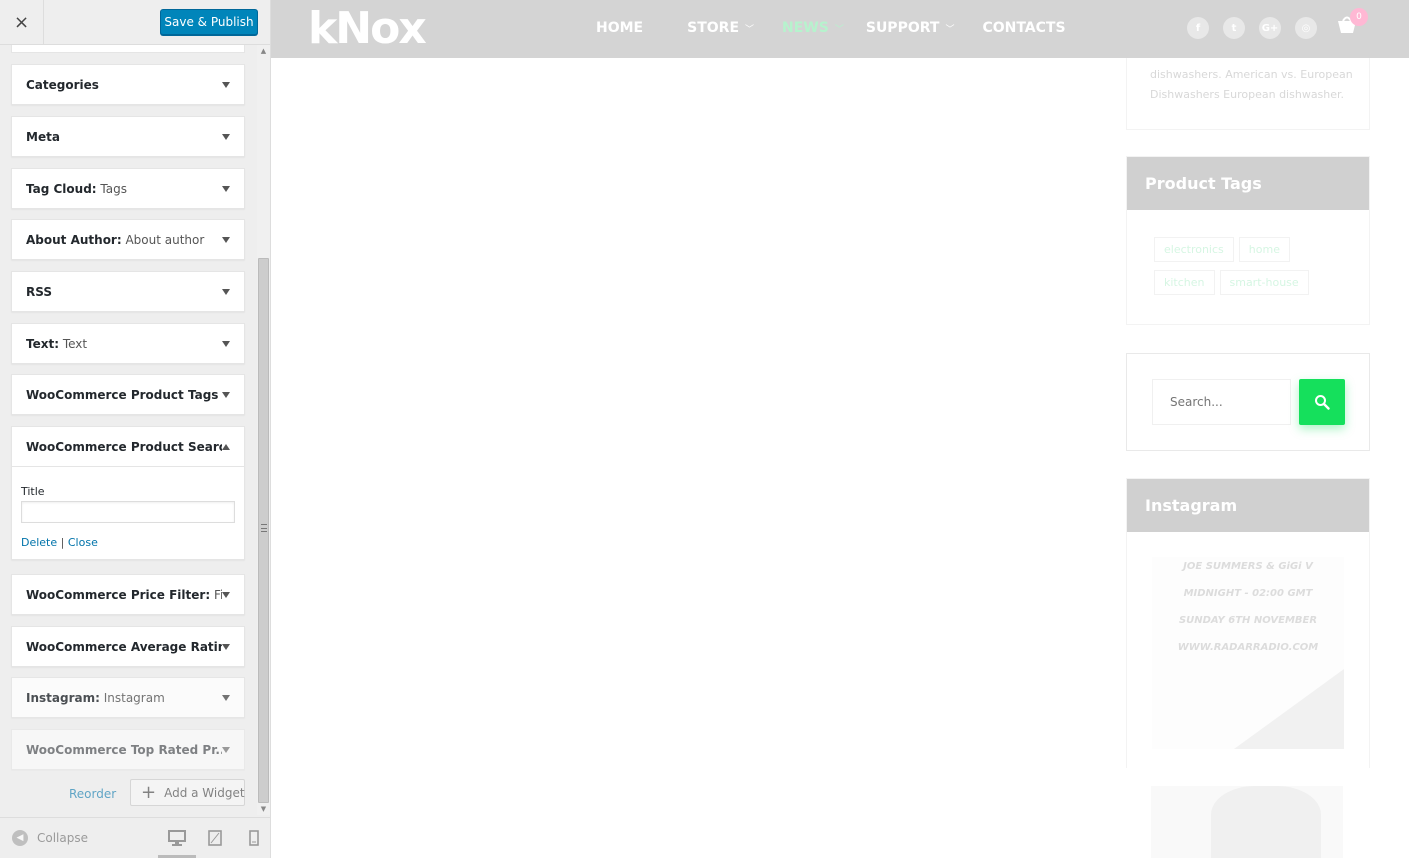  I want to click on scrollbar: ▲ ▼, so click(263, 430).